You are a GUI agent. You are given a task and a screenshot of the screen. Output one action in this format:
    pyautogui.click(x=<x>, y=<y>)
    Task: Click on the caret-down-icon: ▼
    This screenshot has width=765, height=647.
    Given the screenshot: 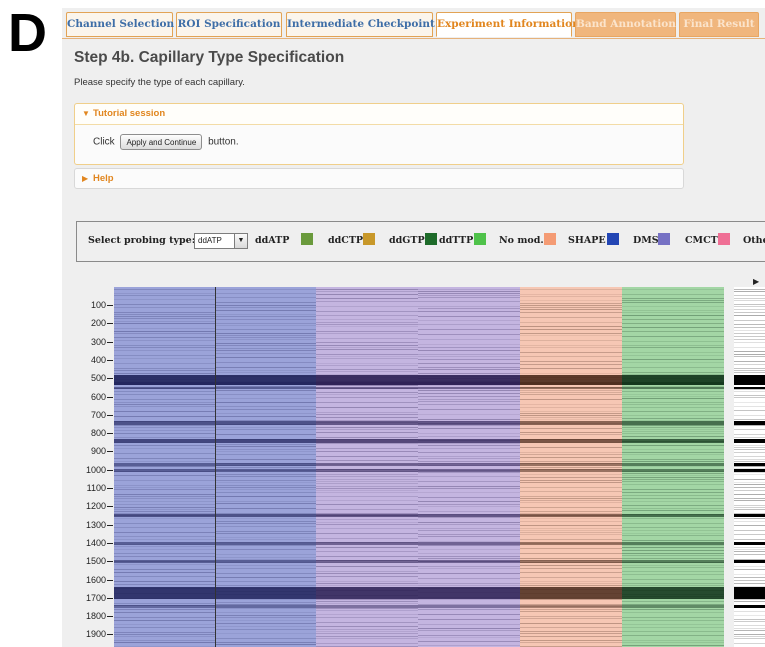 What is the action you would take?
    pyautogui.click(x=86, y=113)
    